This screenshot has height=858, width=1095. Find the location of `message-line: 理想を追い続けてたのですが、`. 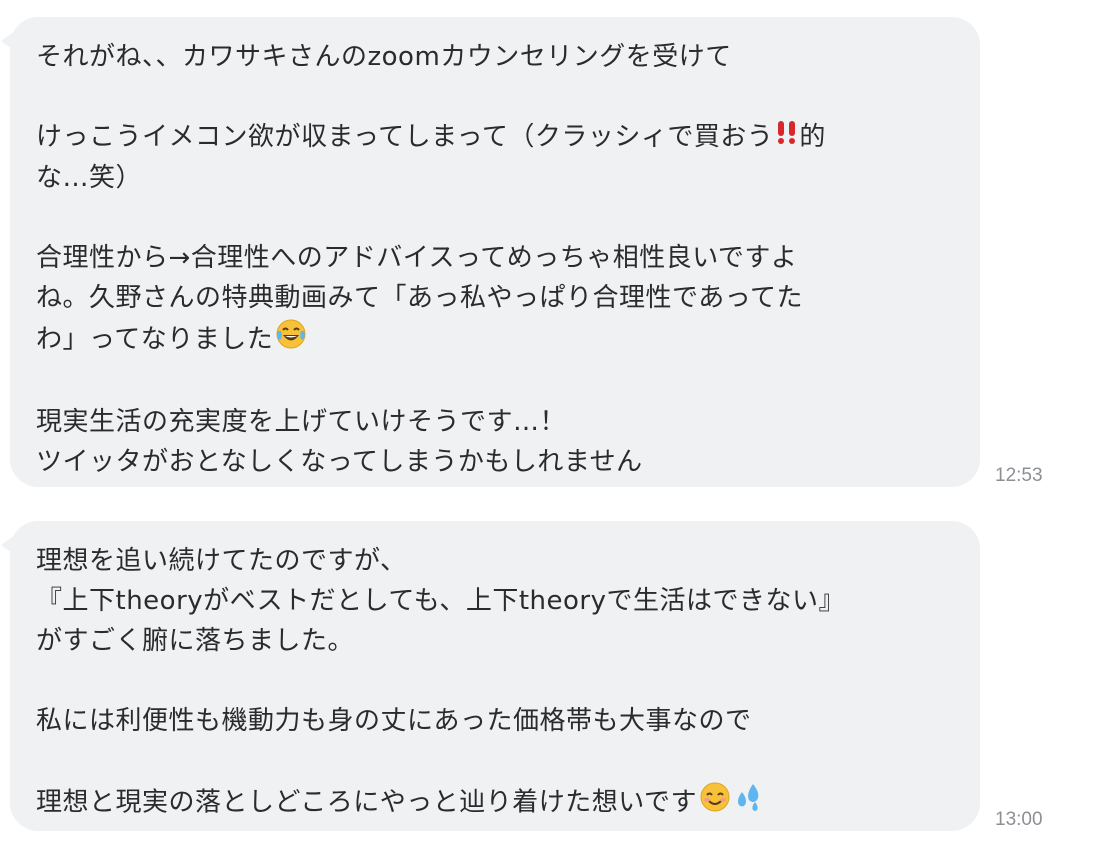

message-line: 理想を追い続けてたのですが、 is located at coordinates (221, 561).